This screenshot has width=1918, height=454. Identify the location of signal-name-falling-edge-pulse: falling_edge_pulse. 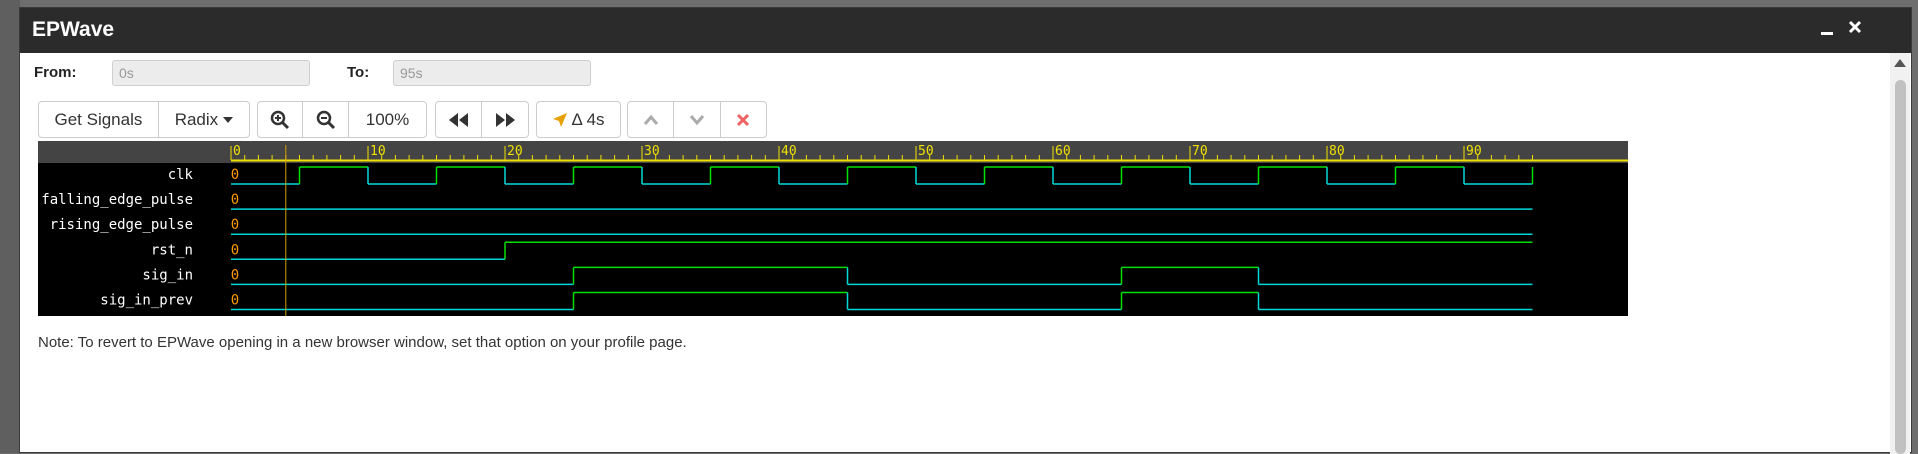
(117, 200).